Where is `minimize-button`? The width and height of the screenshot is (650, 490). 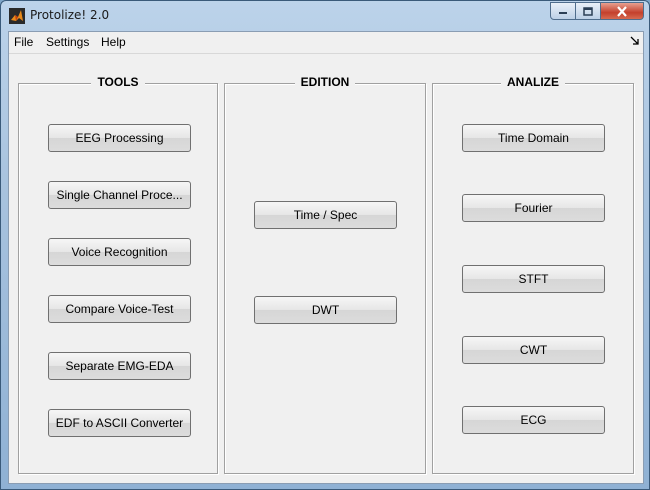 minimize-button is located at coordinates (563, 11).